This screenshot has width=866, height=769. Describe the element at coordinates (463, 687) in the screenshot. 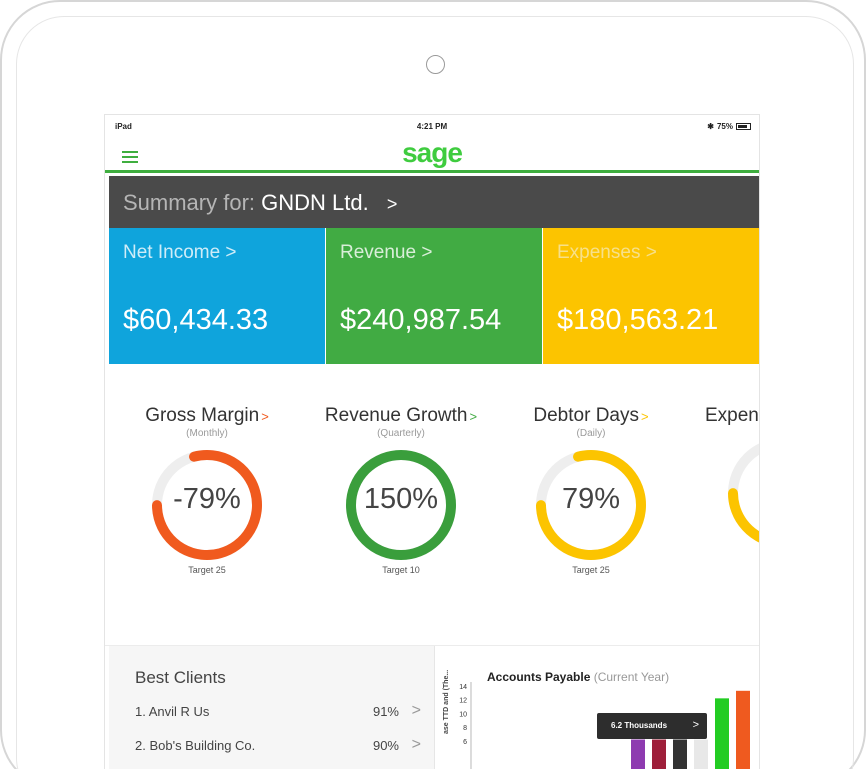

I see `y-tick-label: 14` at that location.